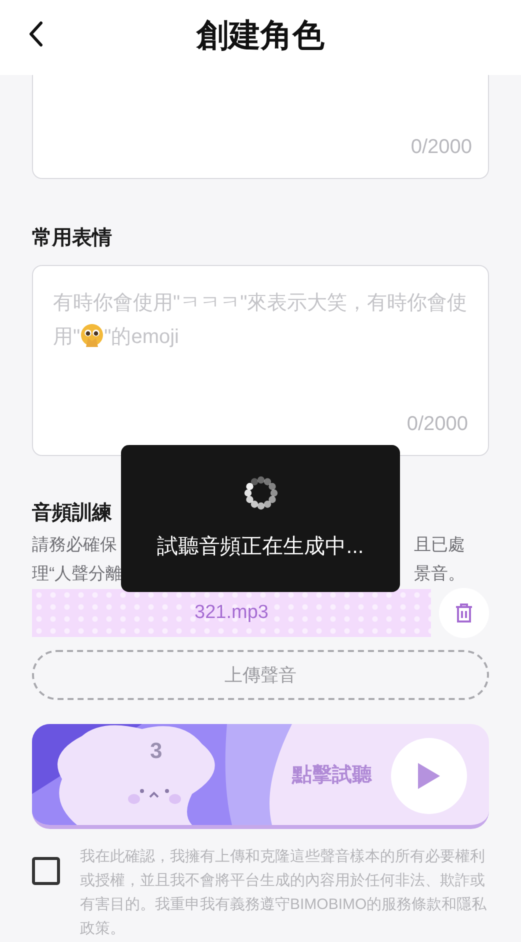 This screenshot has width=521, height=942. What do you see at coordinates (260, 35) in the screenshot?
I see `page-title: 創建角色` at bounding box center [260, 35].